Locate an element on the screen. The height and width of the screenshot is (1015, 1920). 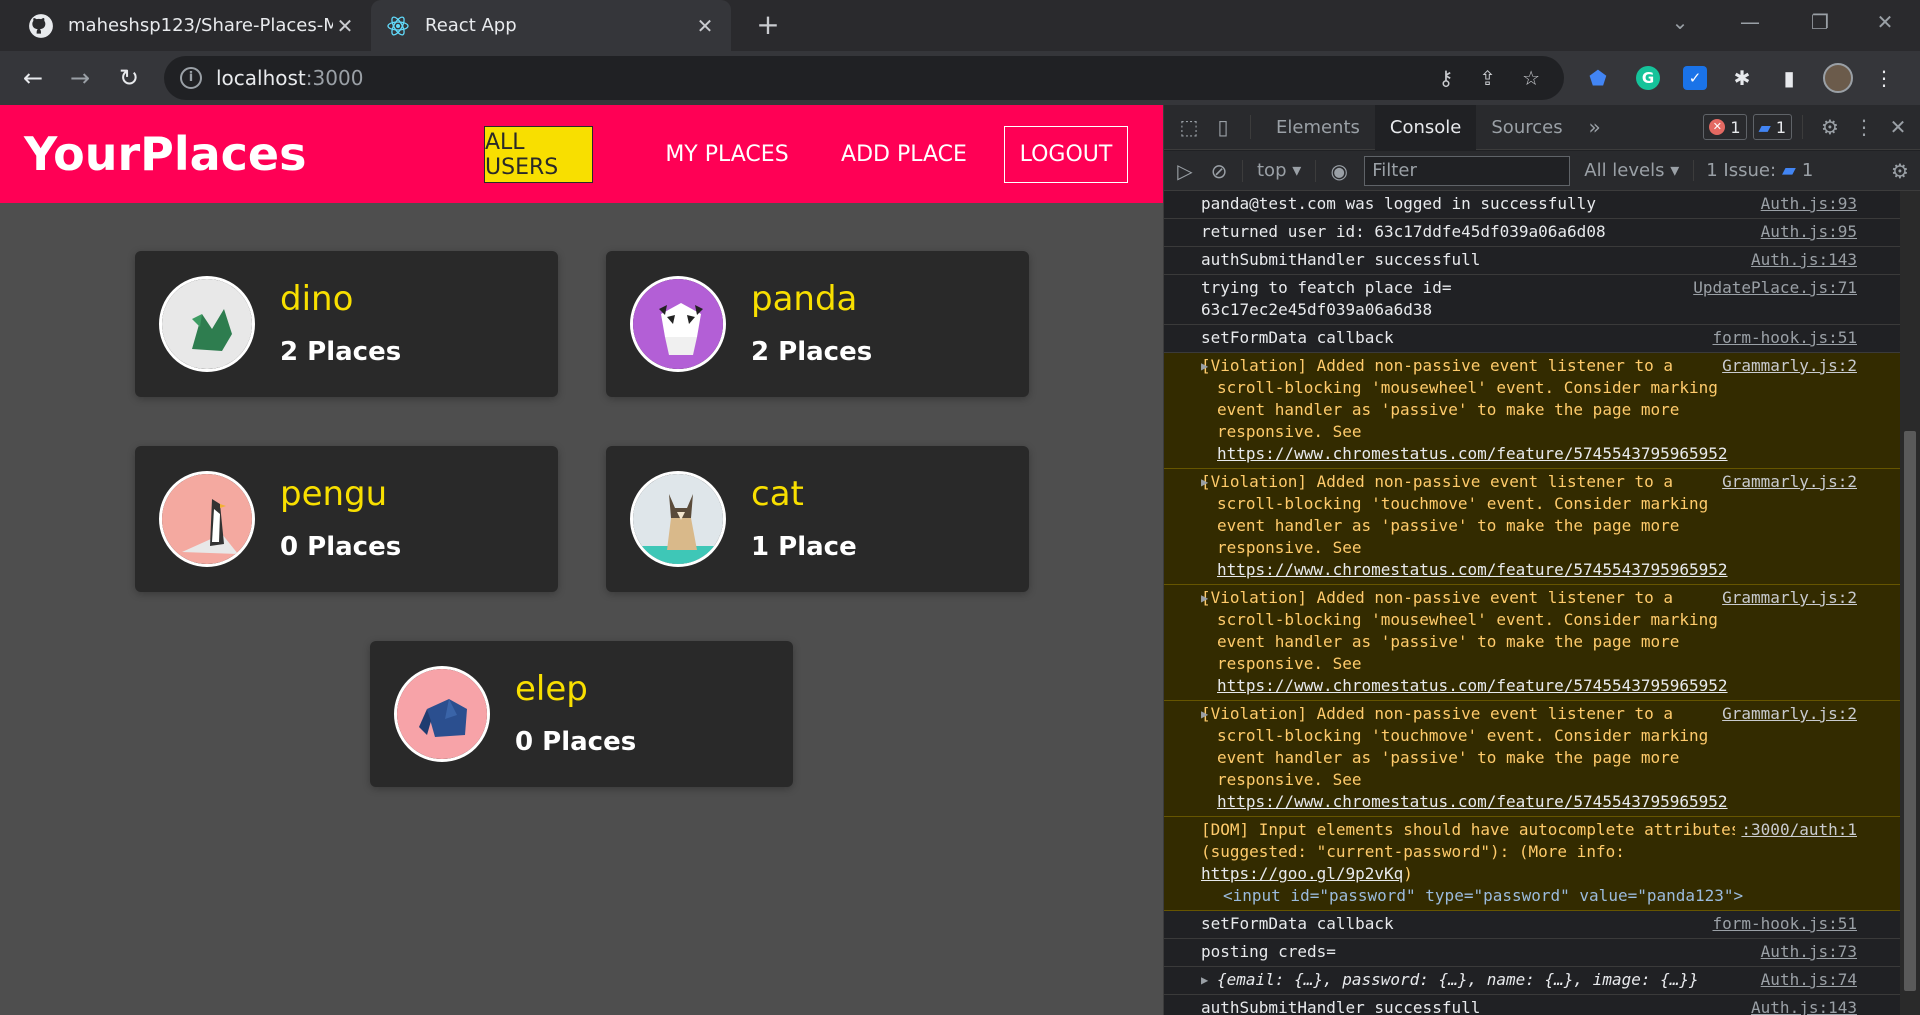
puzzle-icon: ✱ is located at coordinates (1742, 78).